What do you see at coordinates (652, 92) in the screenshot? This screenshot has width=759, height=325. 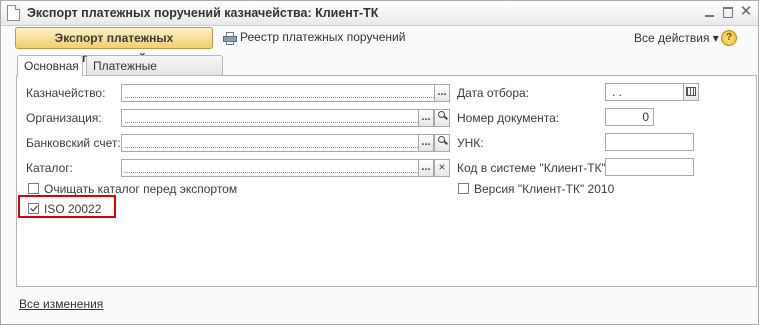 I see `date-field: . .` at bounding box center [652, 92].